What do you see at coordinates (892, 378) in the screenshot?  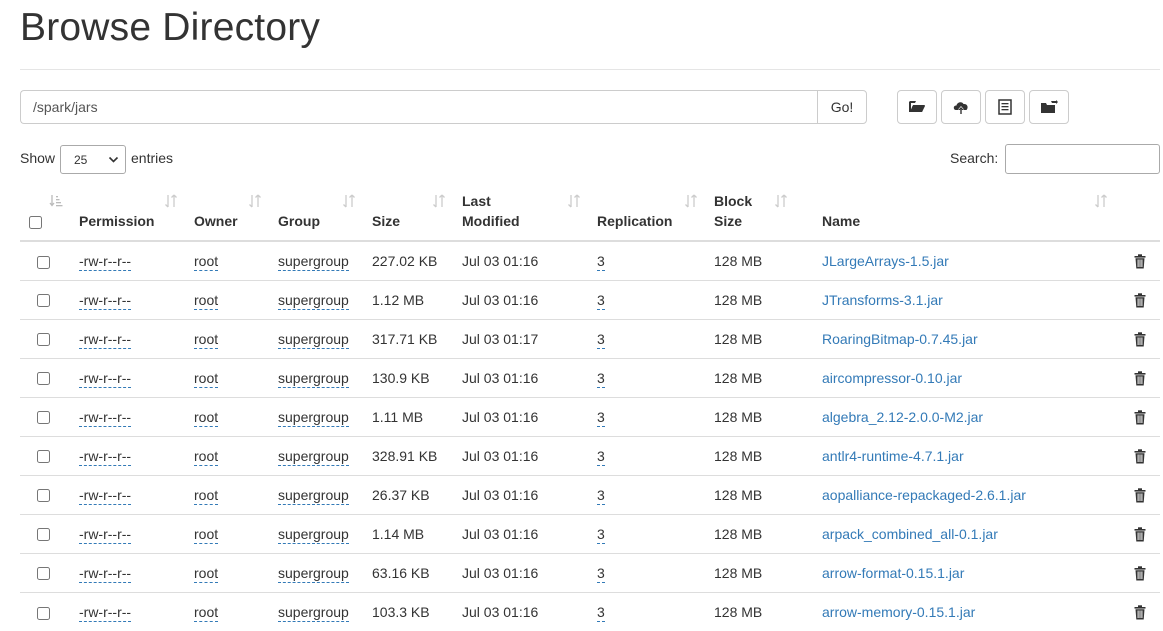 I see `file-name-link: aircompressor-0.10.jar` at bounding box center [892, 378].